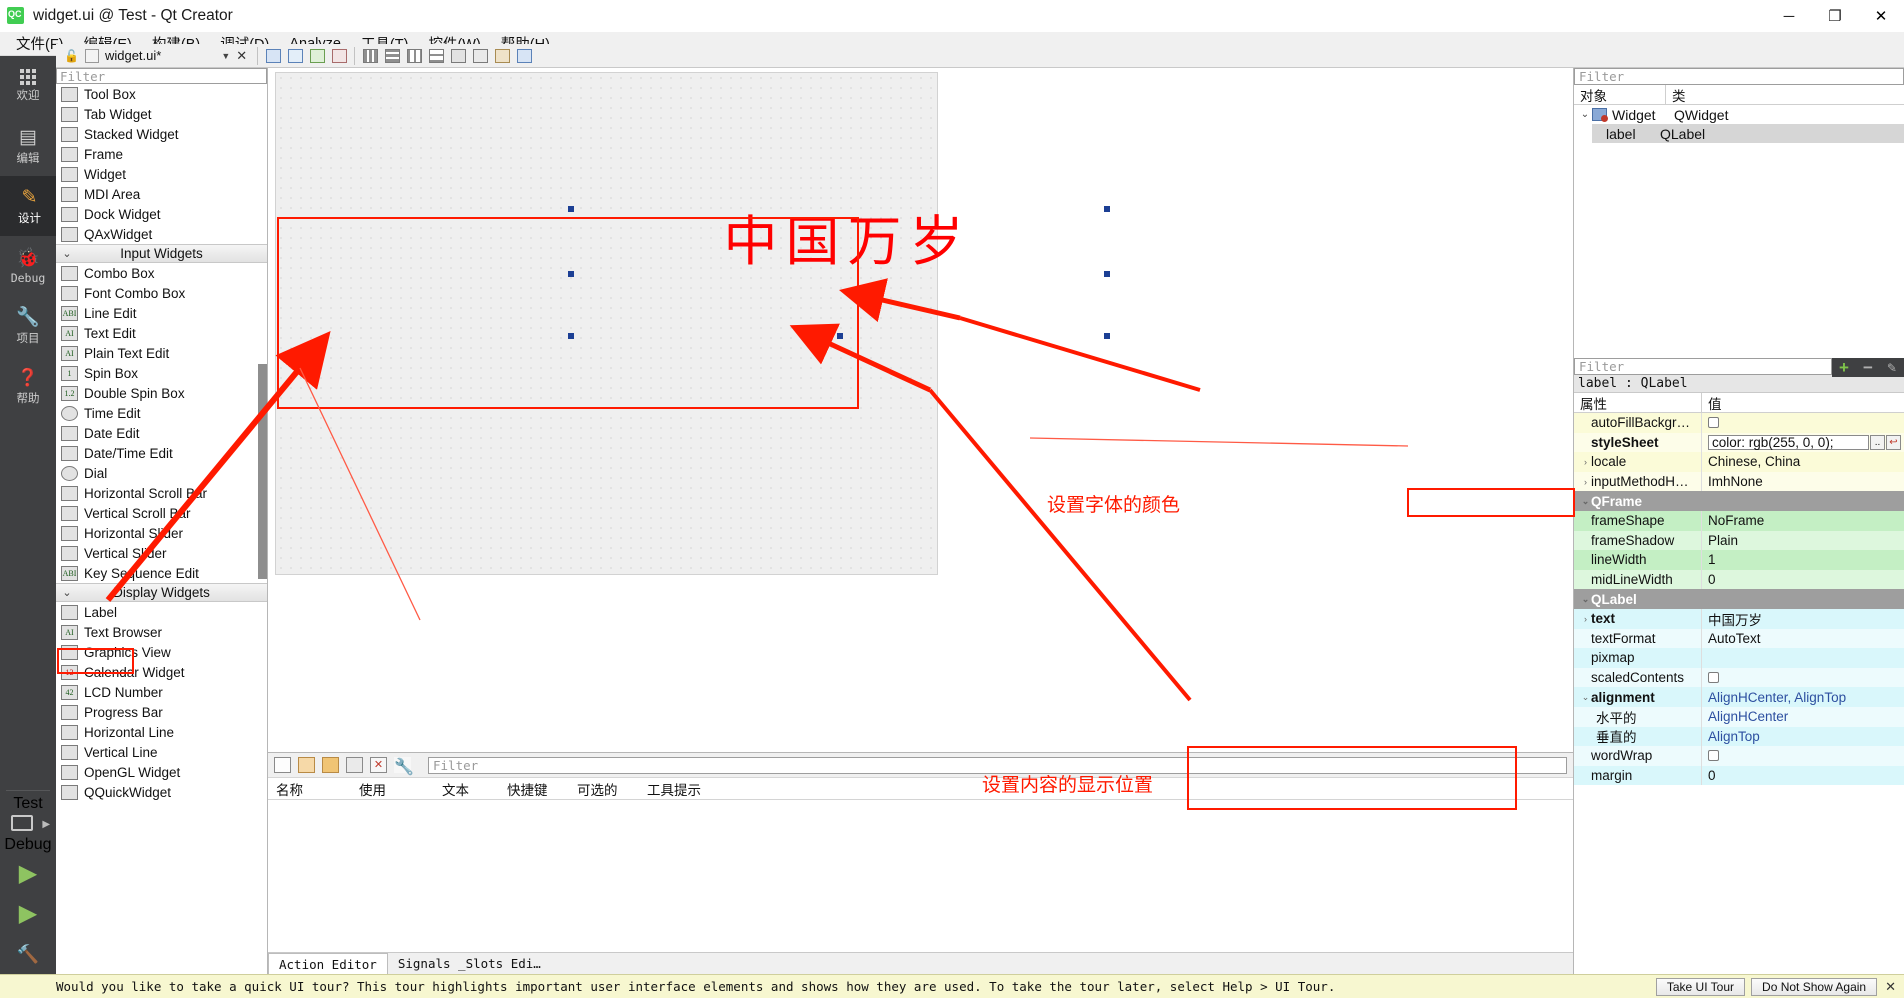  I want to click on chevron-down-icon: ▼, so click(225, 56).